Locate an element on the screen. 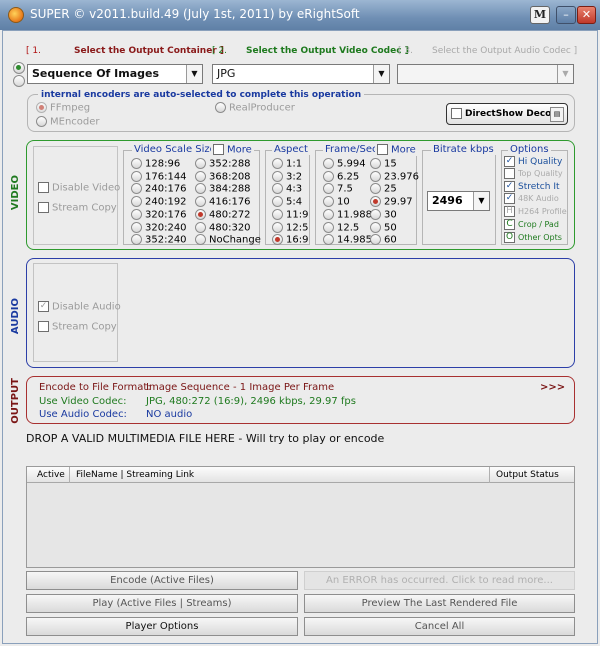 The image size is (600, 646). output-video-codec-select: JPG ▼ is located at coordinates (301, 74).